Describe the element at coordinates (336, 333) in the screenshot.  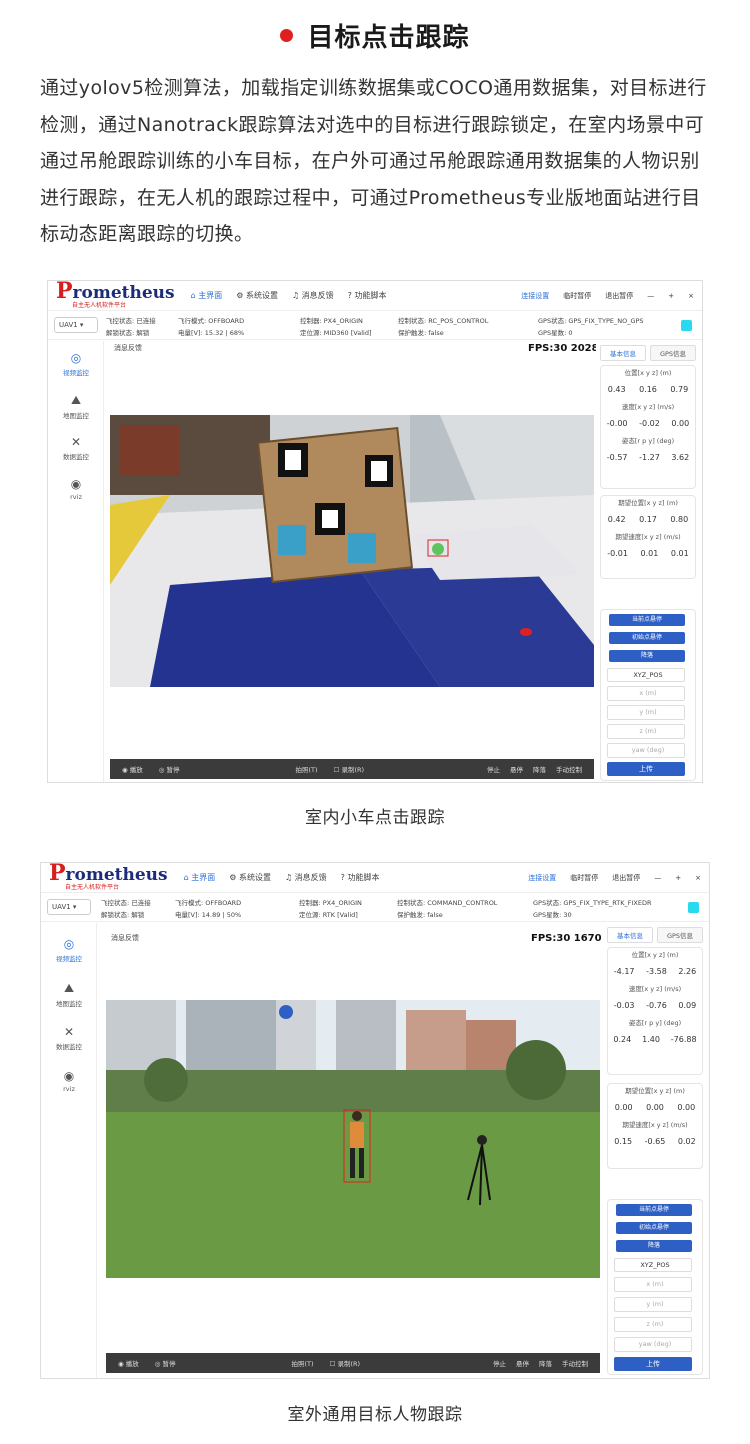
I see `status-locsrc: 定位源: MID360 [Valid]` at that location.